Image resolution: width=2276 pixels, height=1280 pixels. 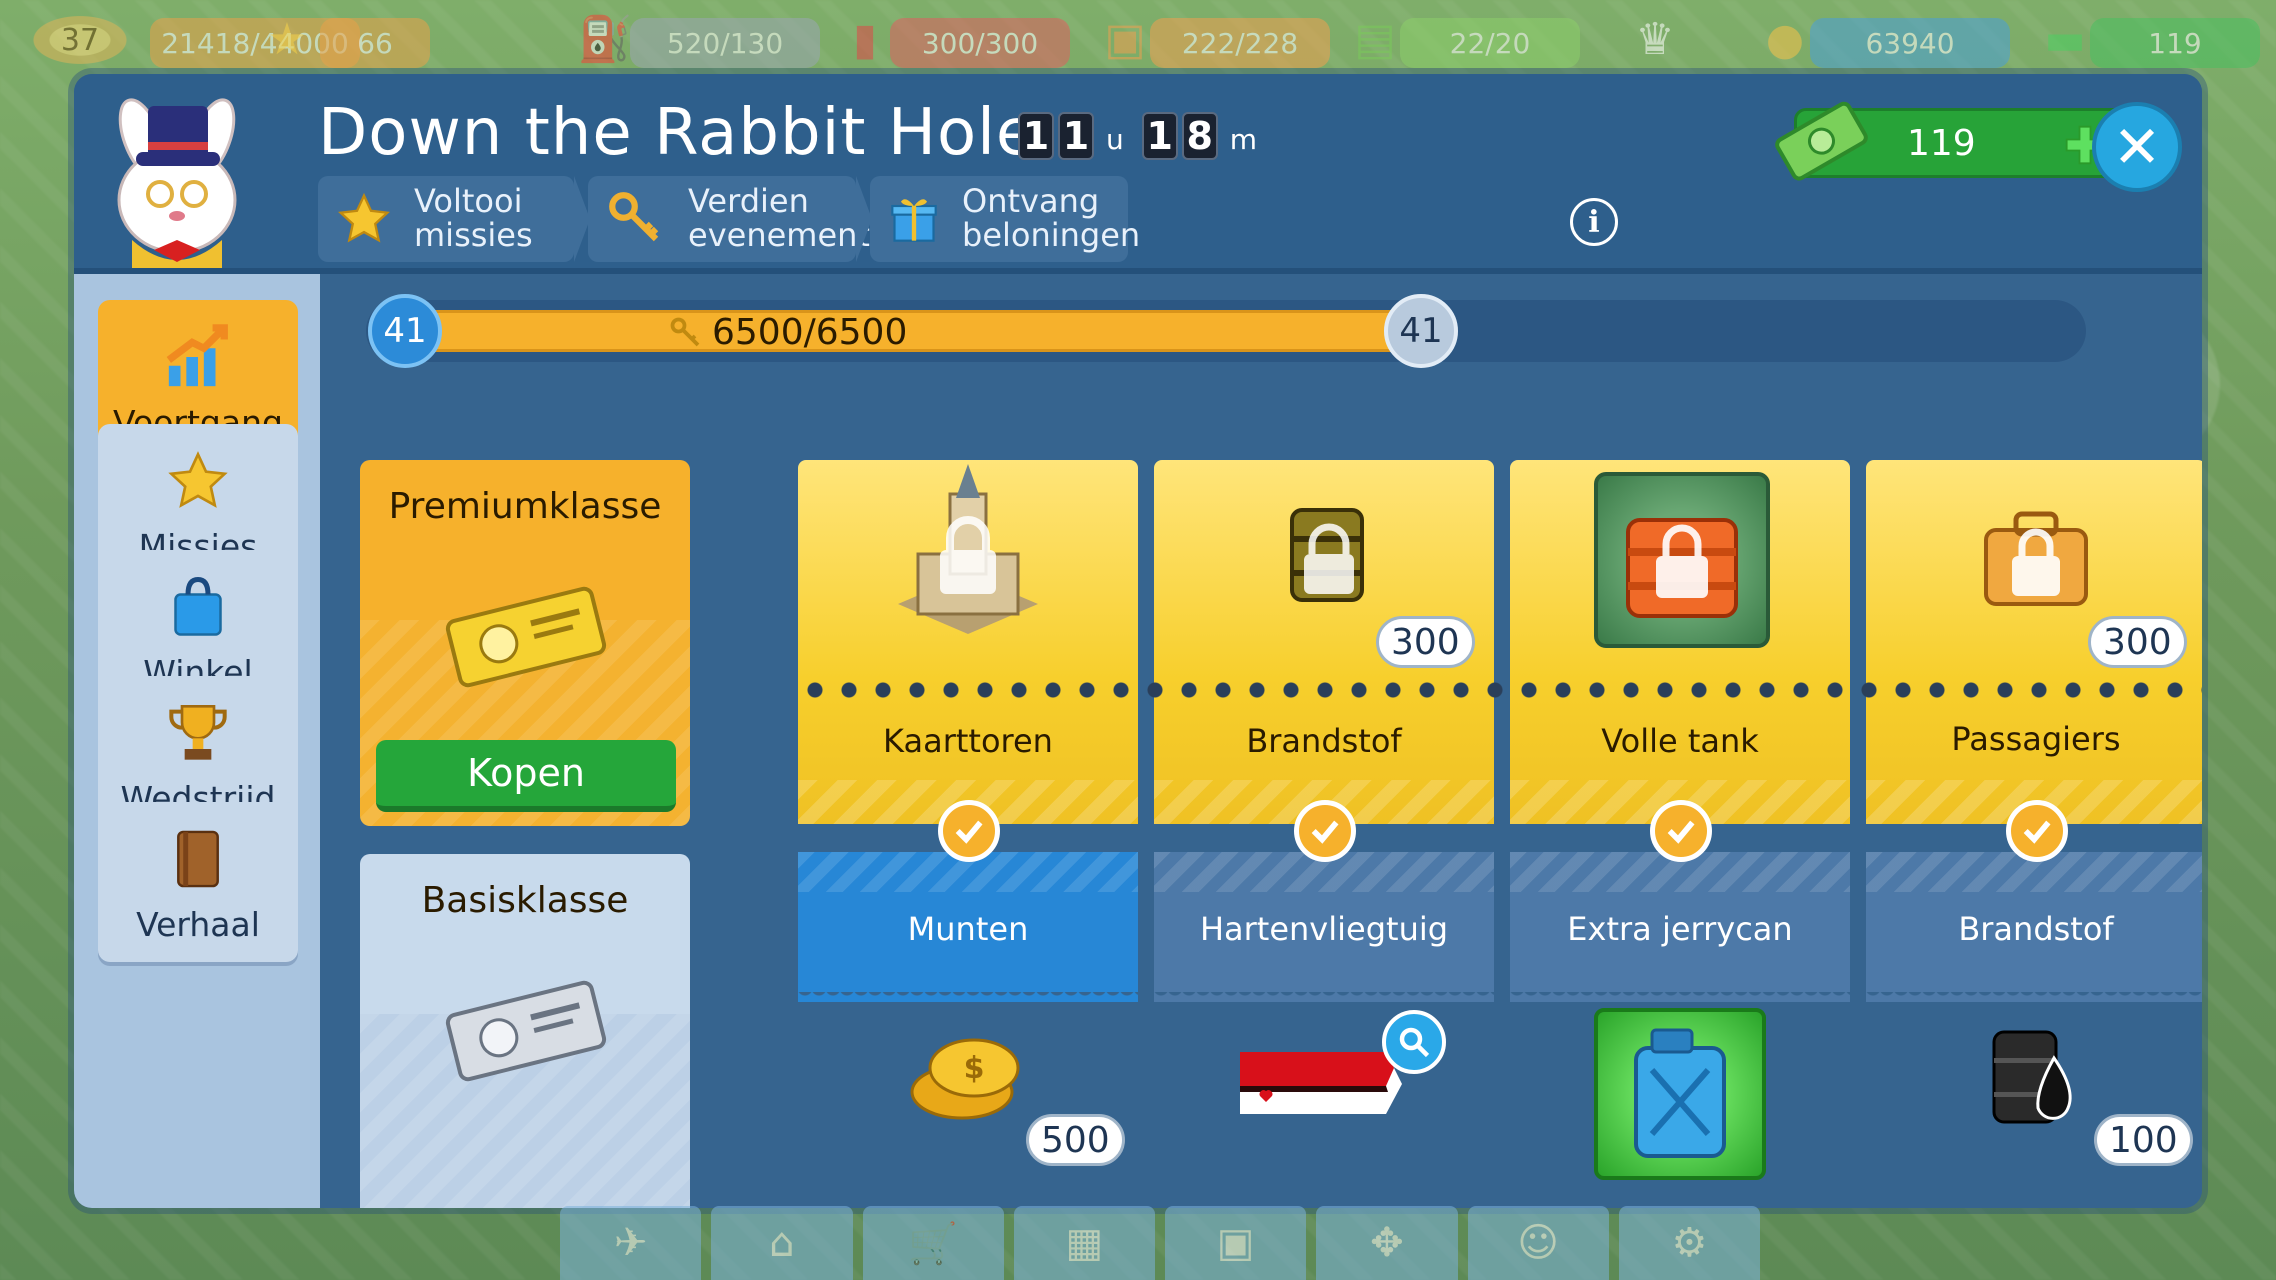 I want to click on fuel-barrel-icon, so click(x=1327, y=555).